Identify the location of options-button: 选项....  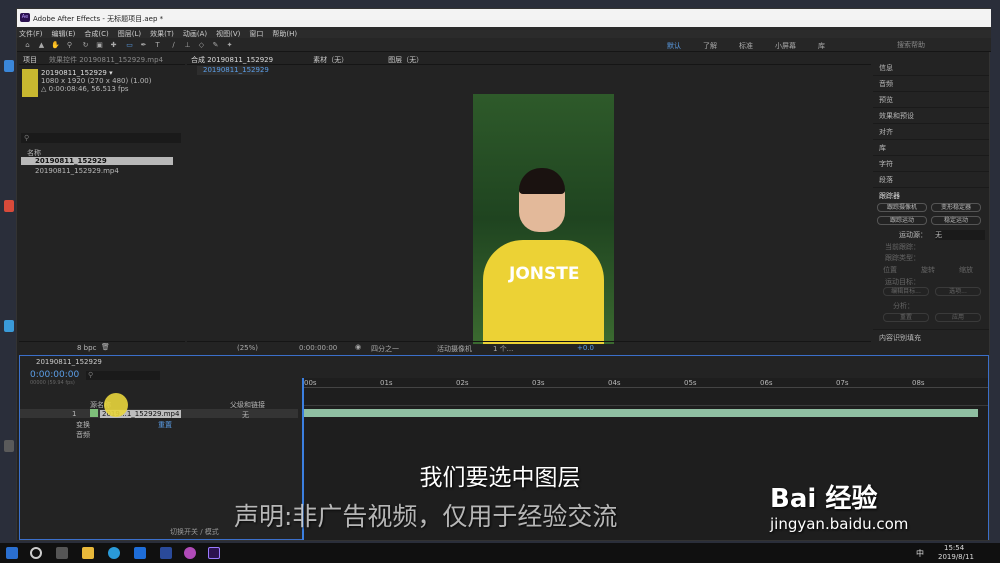
(958, 291).